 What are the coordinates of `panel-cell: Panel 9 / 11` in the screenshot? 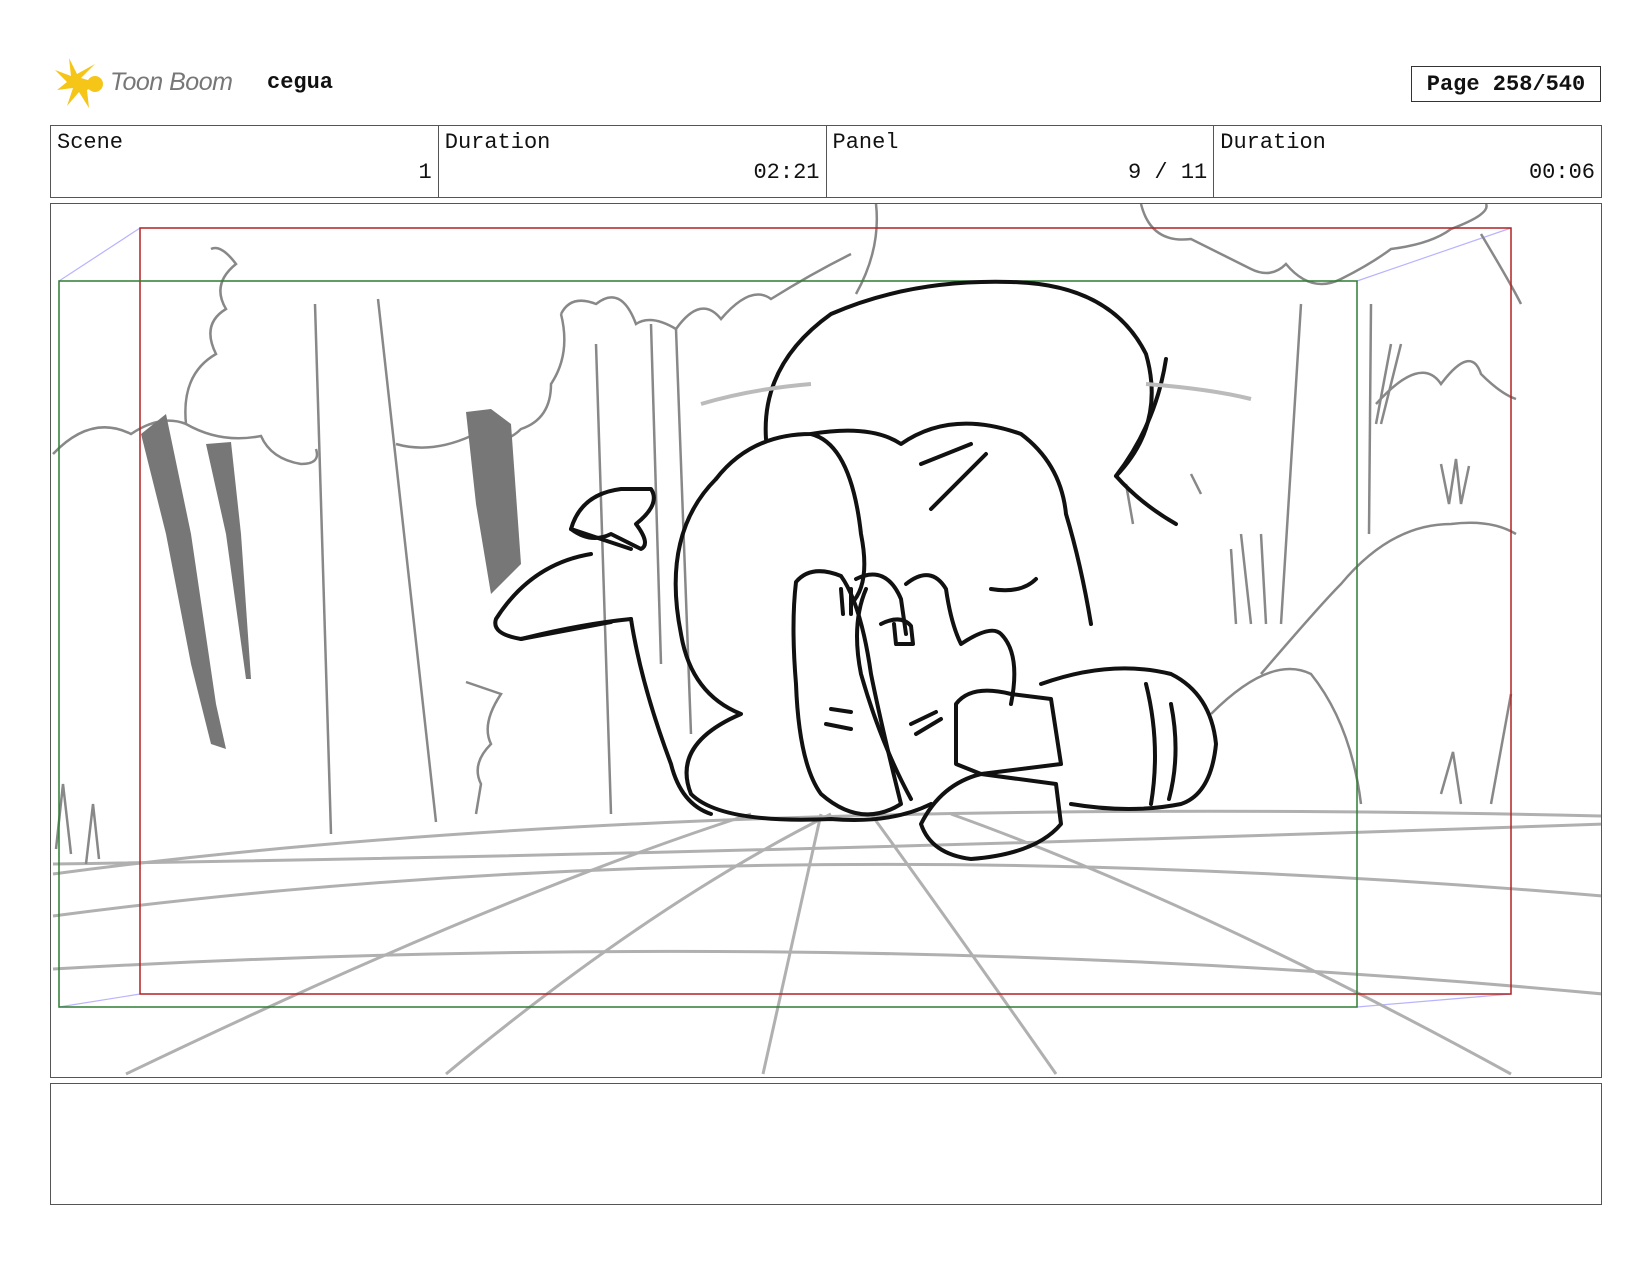 It's located at (1021, 161).